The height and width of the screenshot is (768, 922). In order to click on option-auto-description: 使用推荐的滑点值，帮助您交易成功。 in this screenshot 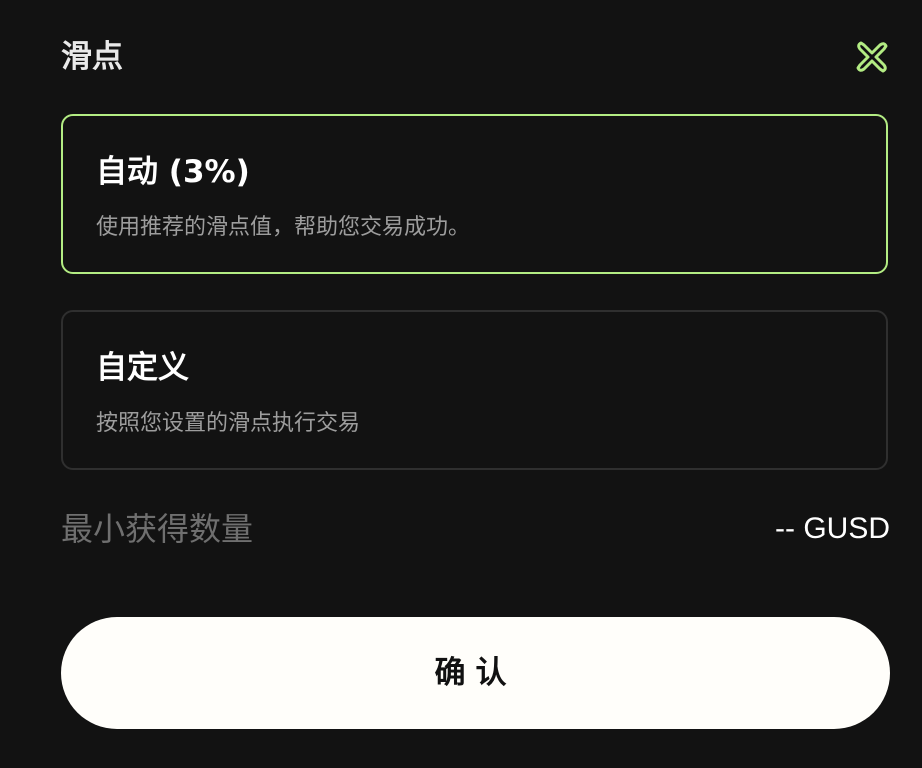, I will do `click(283, 227)`.